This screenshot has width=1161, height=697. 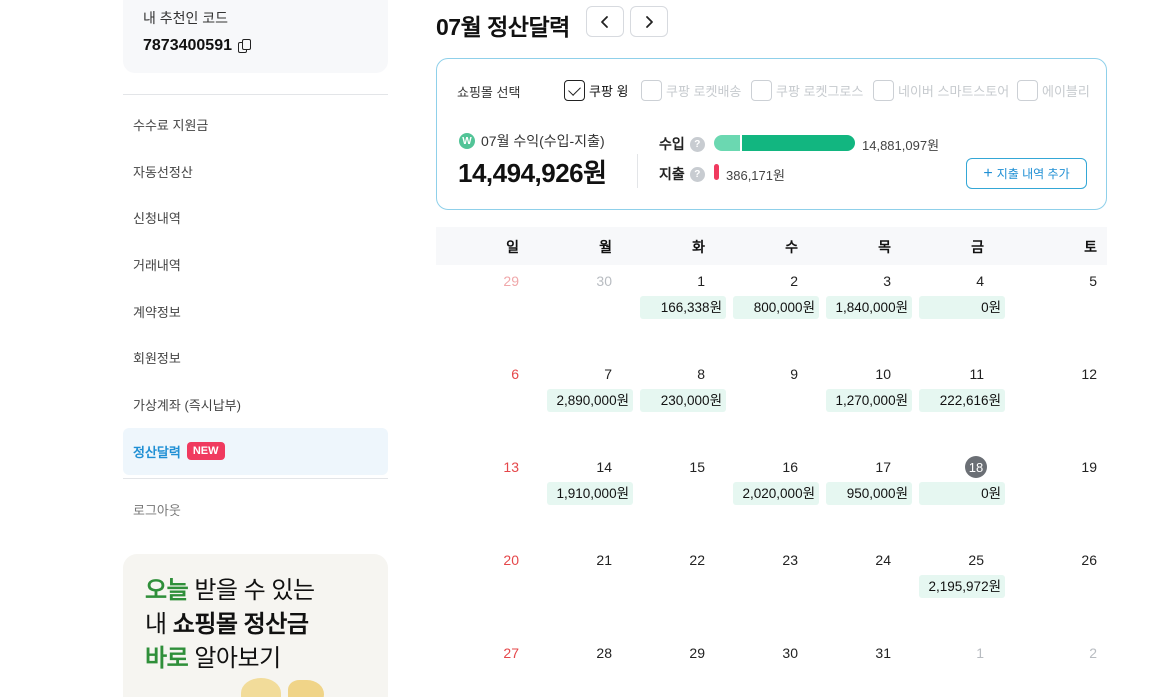 What do you see at coordinates (157, 509) in the screenshot?
I see `logout-link: 로그아웃` at bounding box center [157, 509].